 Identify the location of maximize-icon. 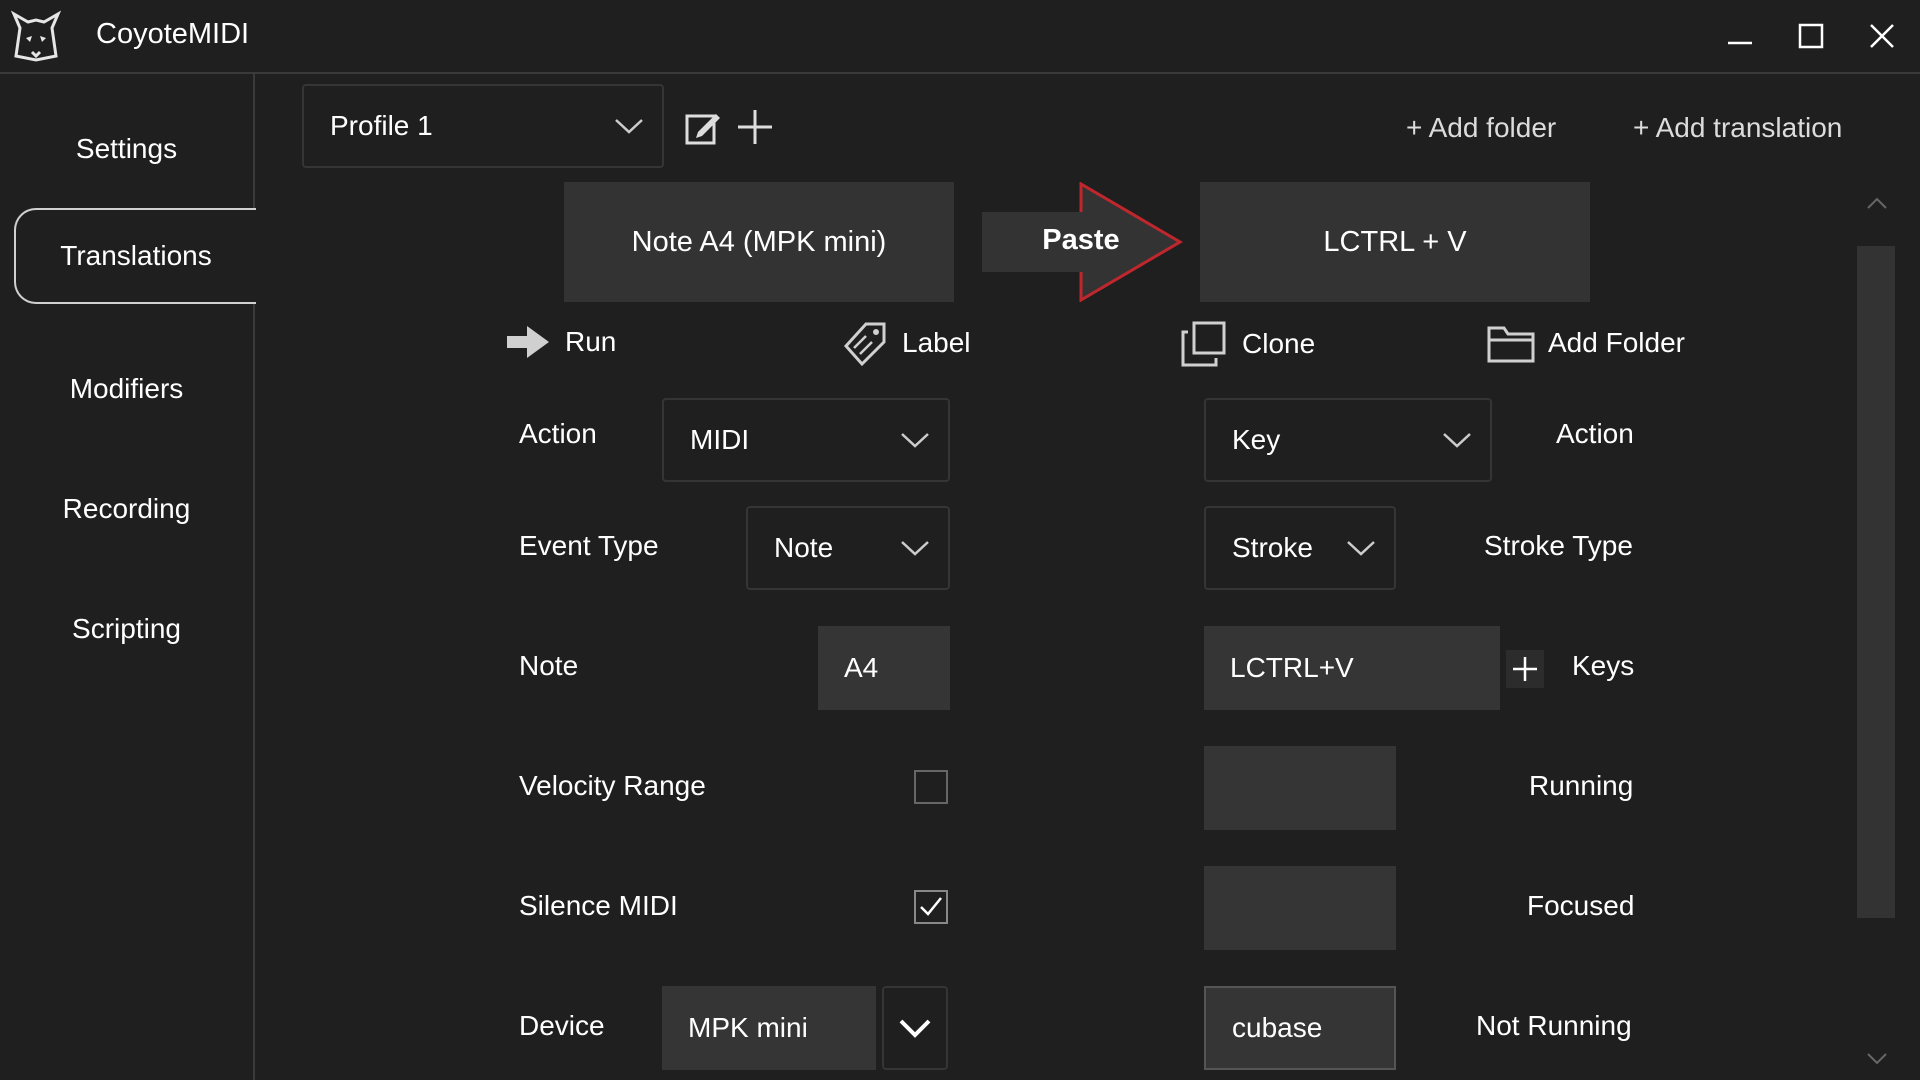
(1811, 36).